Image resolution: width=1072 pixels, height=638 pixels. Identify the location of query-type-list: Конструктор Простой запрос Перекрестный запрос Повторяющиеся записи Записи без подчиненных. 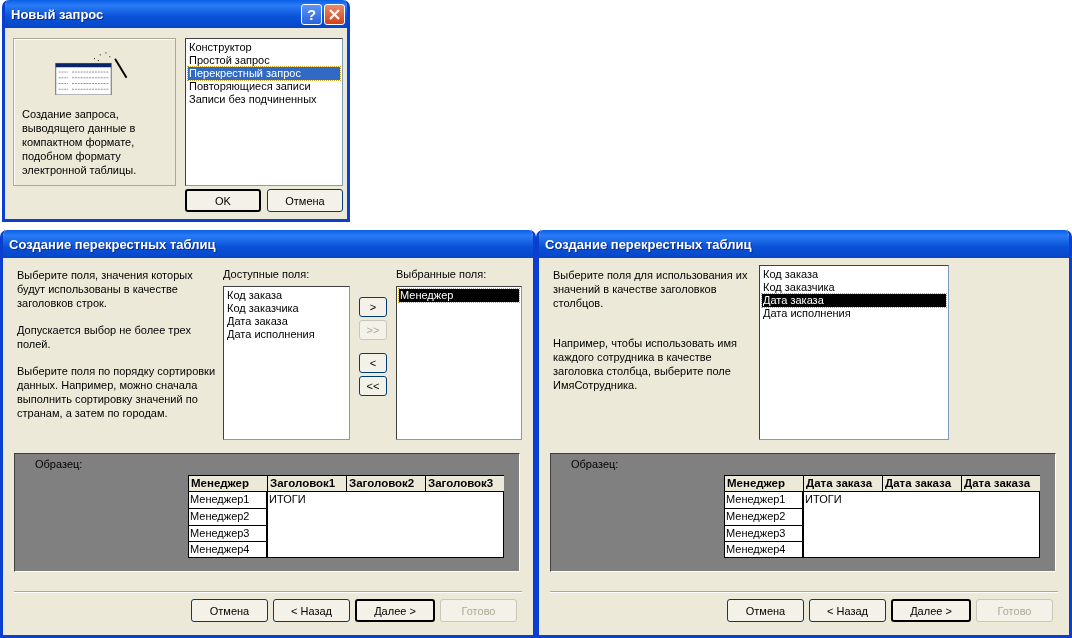
(264, 112).